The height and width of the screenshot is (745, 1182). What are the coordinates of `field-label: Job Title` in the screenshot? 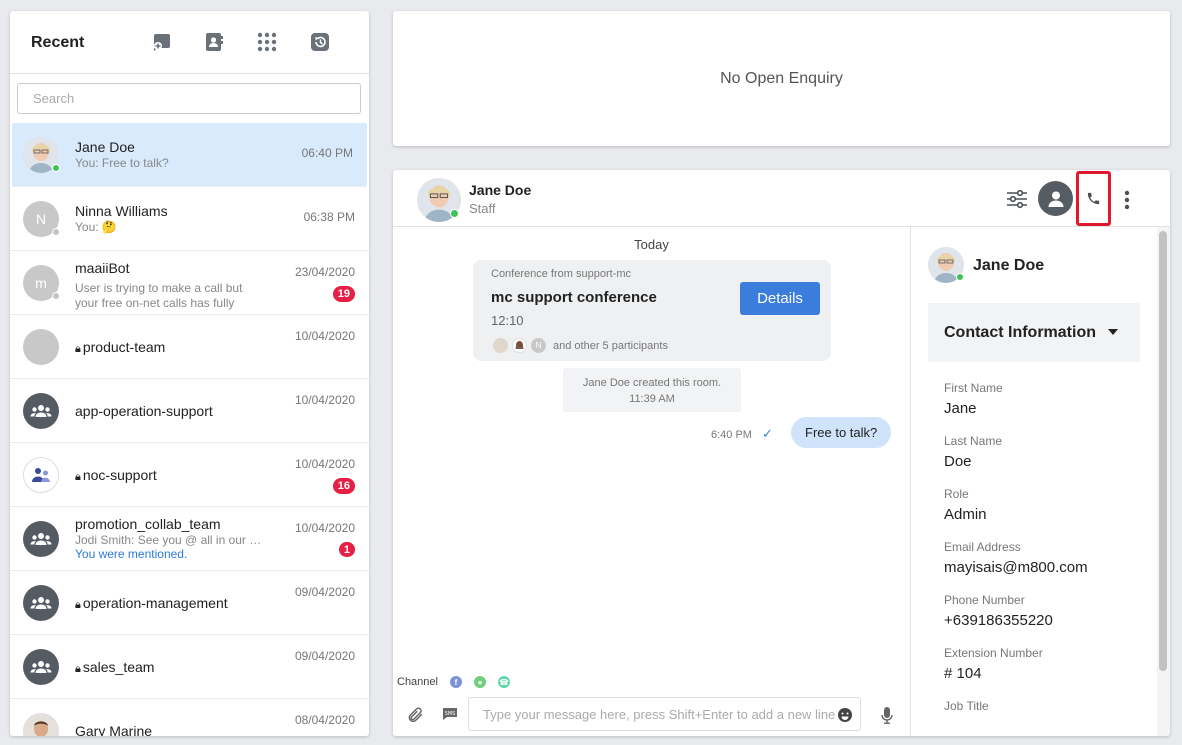 It's located at (966, 706).